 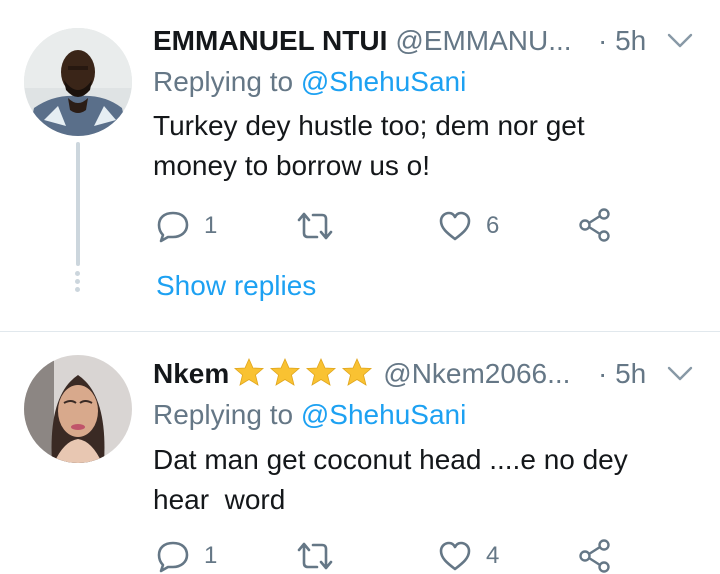 I want to click on like-button: 6, so click(x=468, y=226).